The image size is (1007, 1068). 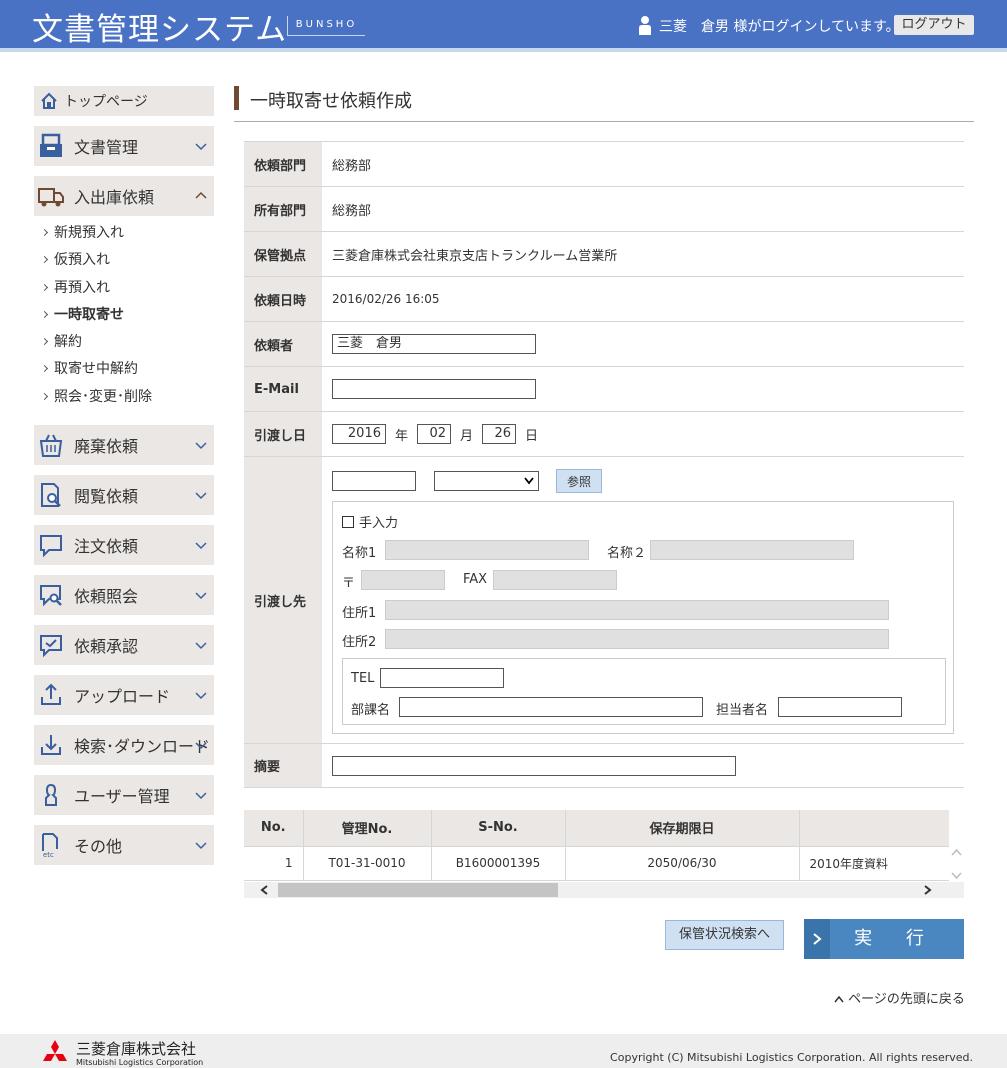 I want to click on scroll-arrows-icon, so click(x=956, y=864).